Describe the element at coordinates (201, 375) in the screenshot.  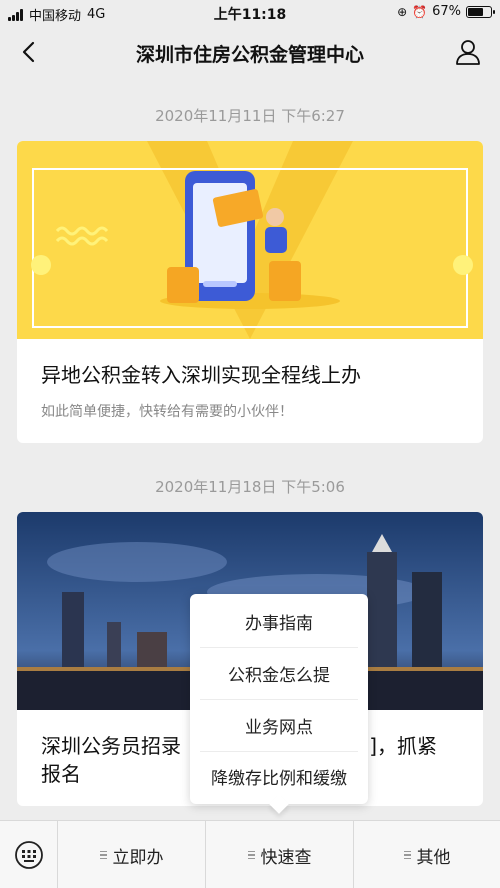
I see `article-title: 异地公积金转入深圳实现全程线上办` at that location.